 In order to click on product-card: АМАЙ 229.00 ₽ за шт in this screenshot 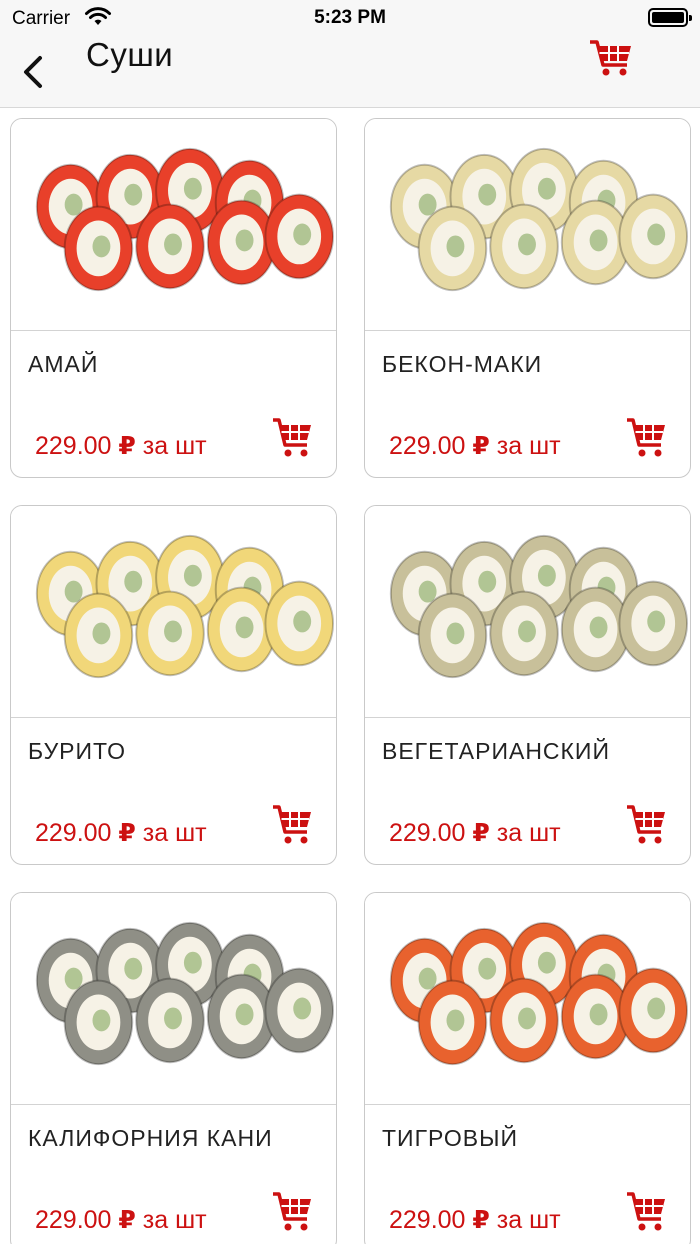, I will do `click(173, 298)`.